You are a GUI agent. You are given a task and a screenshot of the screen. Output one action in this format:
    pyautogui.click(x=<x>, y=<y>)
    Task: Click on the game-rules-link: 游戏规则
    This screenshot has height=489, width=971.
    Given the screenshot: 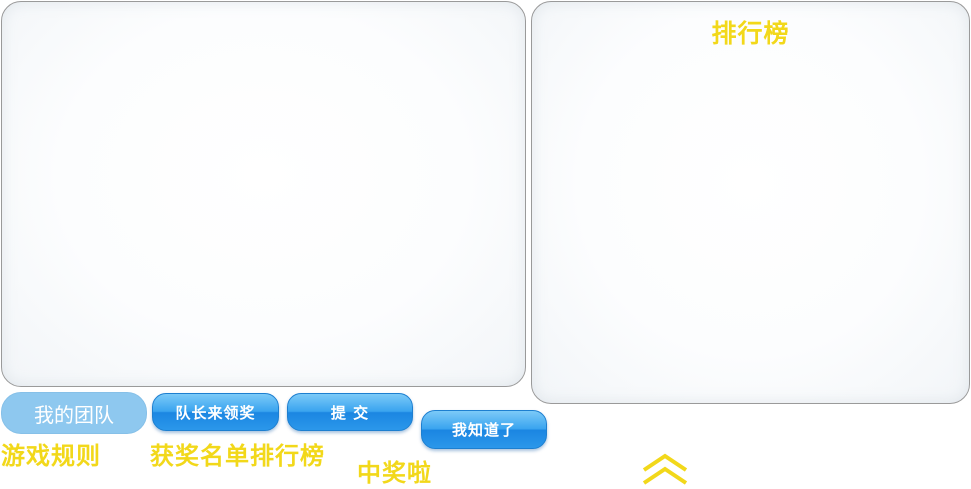 What is the action you would take?
    pyautogui.click(x=51, y=453)
    